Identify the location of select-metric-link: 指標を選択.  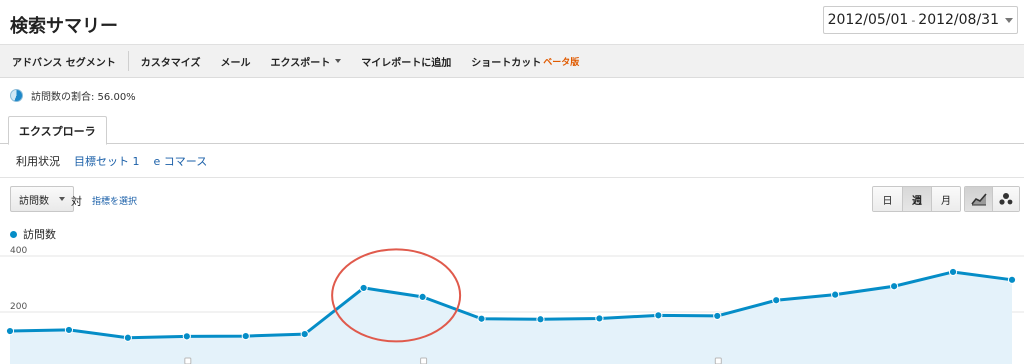
(114, 200).